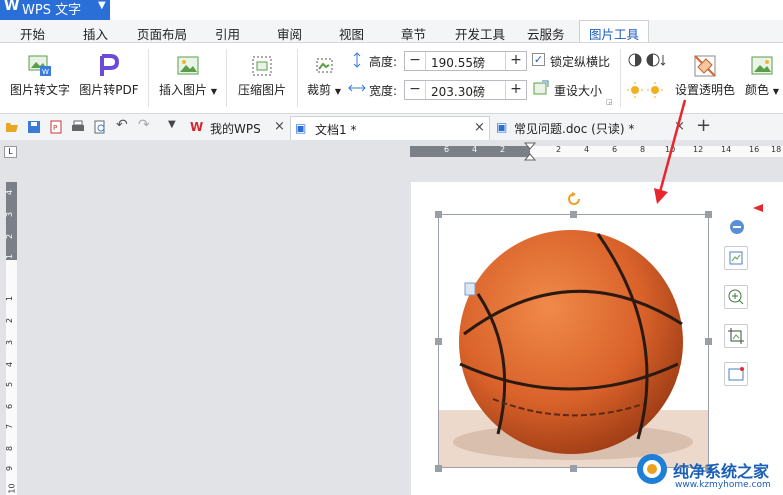 Image resolution: width=783 pixels, height=495 pixels. What do you see at coordinates (652, 469) in the screenshot?
I see `site-logo-icon` at bounding box center [652, 469].